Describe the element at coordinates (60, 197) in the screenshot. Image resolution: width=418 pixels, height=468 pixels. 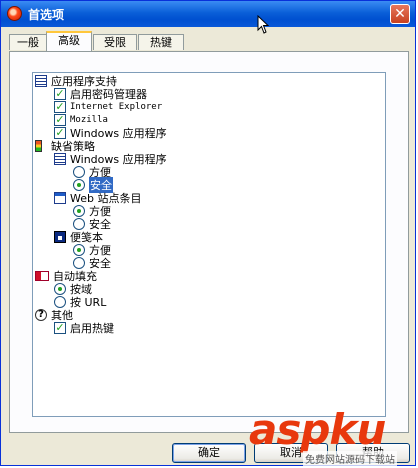
I see `window-icon` at that location.